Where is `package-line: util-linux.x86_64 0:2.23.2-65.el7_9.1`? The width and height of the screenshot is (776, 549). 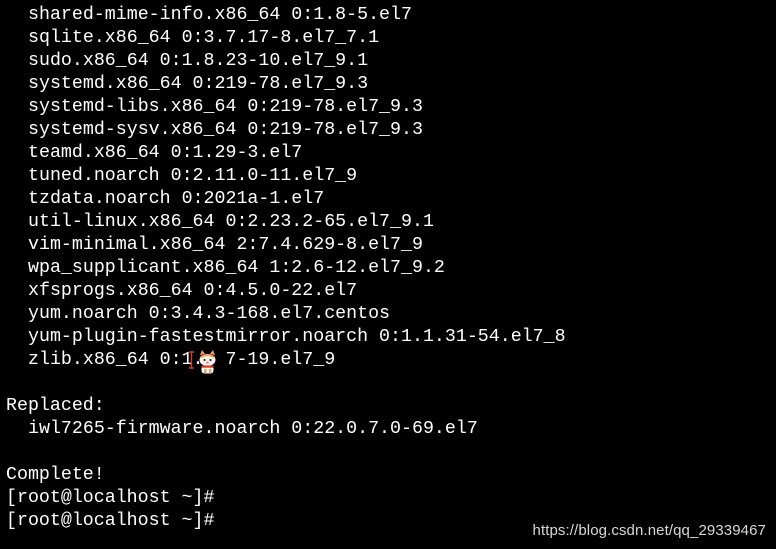 package-line: util-linux.x86_64 0:2.23.2-65.el7_9.1 is located at coordinates (231, 222).